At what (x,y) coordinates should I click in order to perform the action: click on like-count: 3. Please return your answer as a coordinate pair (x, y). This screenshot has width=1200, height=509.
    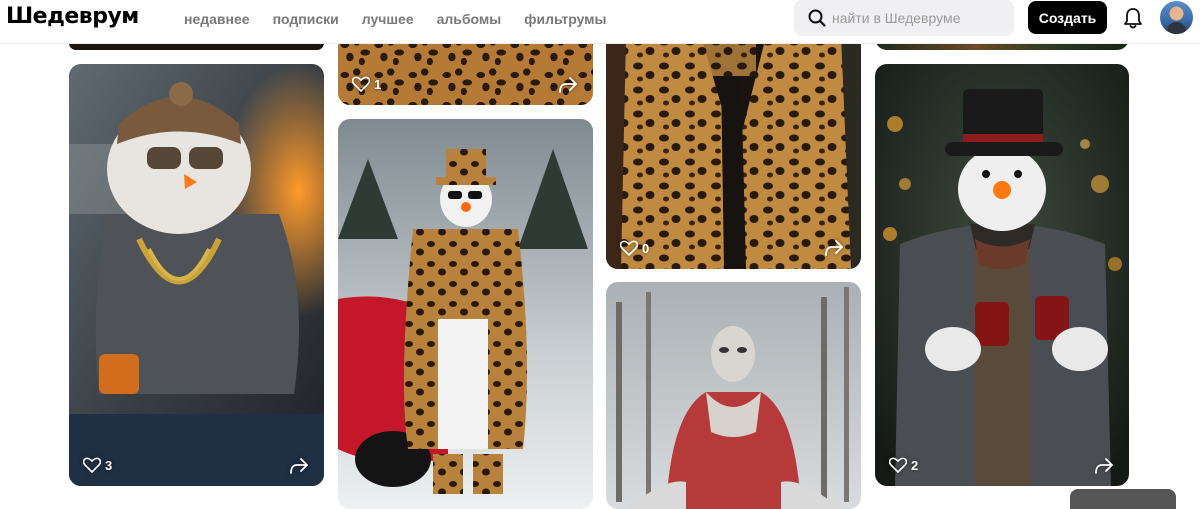
    Looking at the image, I should click on (109, 465).